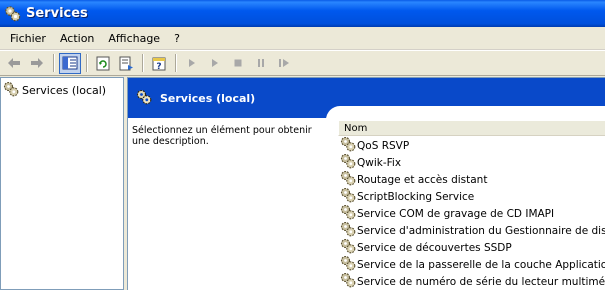  I want to click on window-title: Services, so click(57, 13).